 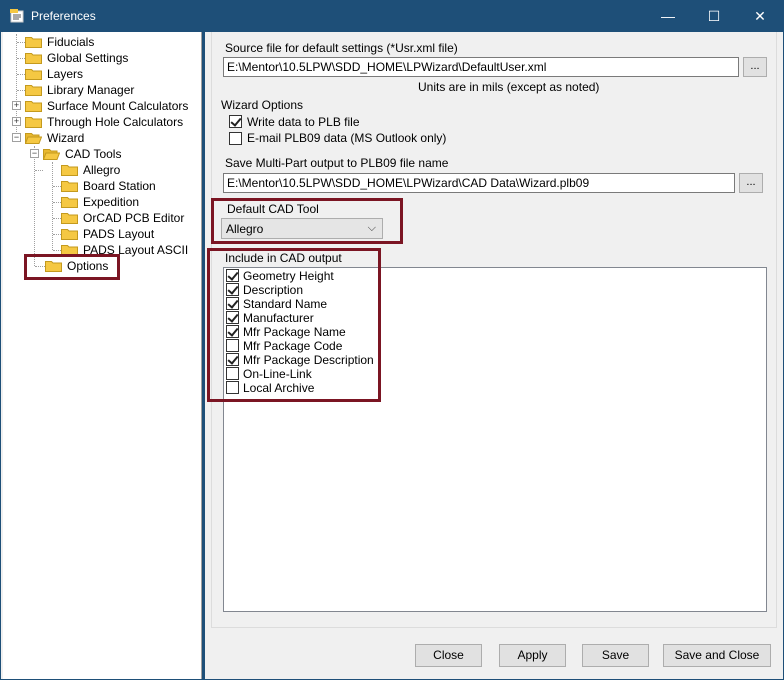 I want to click on tree-item-label: Board Station, so click(x=119, y=186).